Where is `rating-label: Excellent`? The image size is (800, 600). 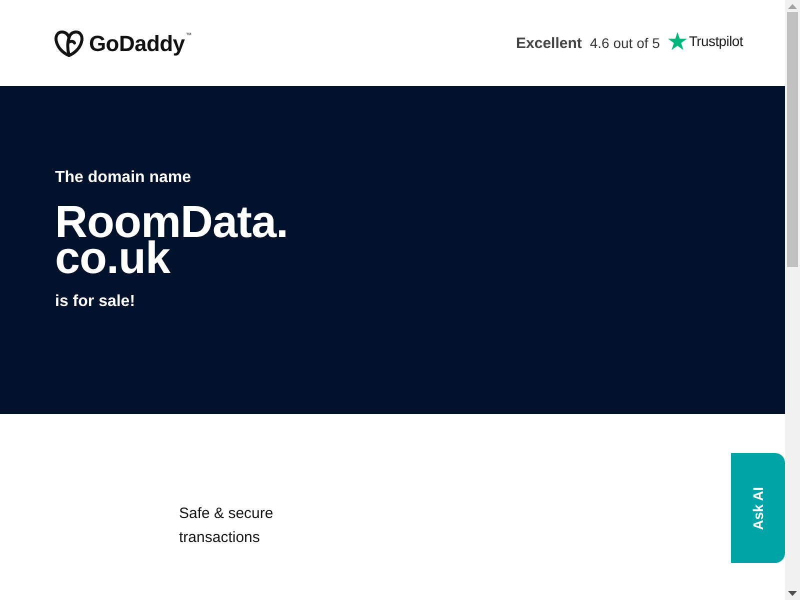
rating-label: Excellent is located at coordinates (549, 43).